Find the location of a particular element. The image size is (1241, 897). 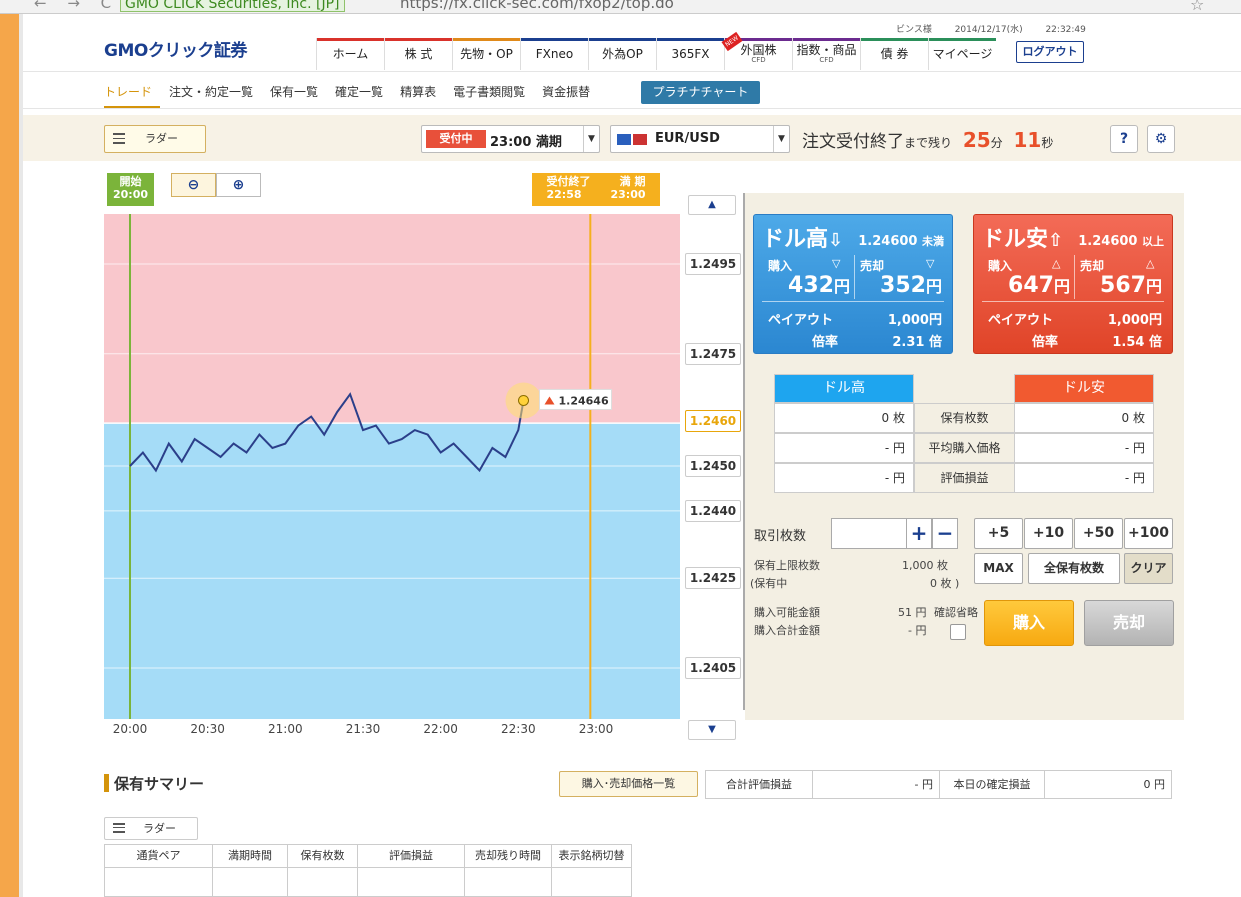

nav-tab-label: 外為OP is located at coordinates (622, 54).